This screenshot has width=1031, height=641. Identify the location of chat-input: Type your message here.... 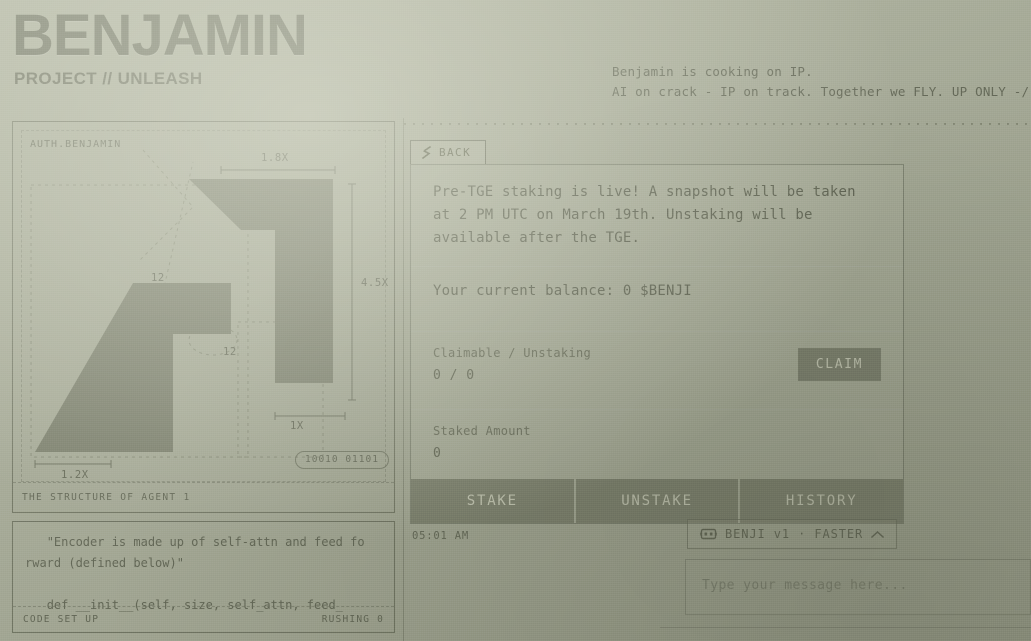
(858, 587).